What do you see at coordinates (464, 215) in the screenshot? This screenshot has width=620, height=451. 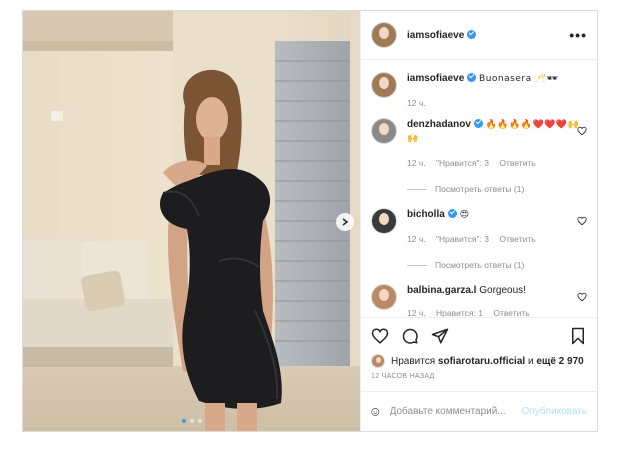 I see `comment-text: 😍` at bounding box center [464, 215].